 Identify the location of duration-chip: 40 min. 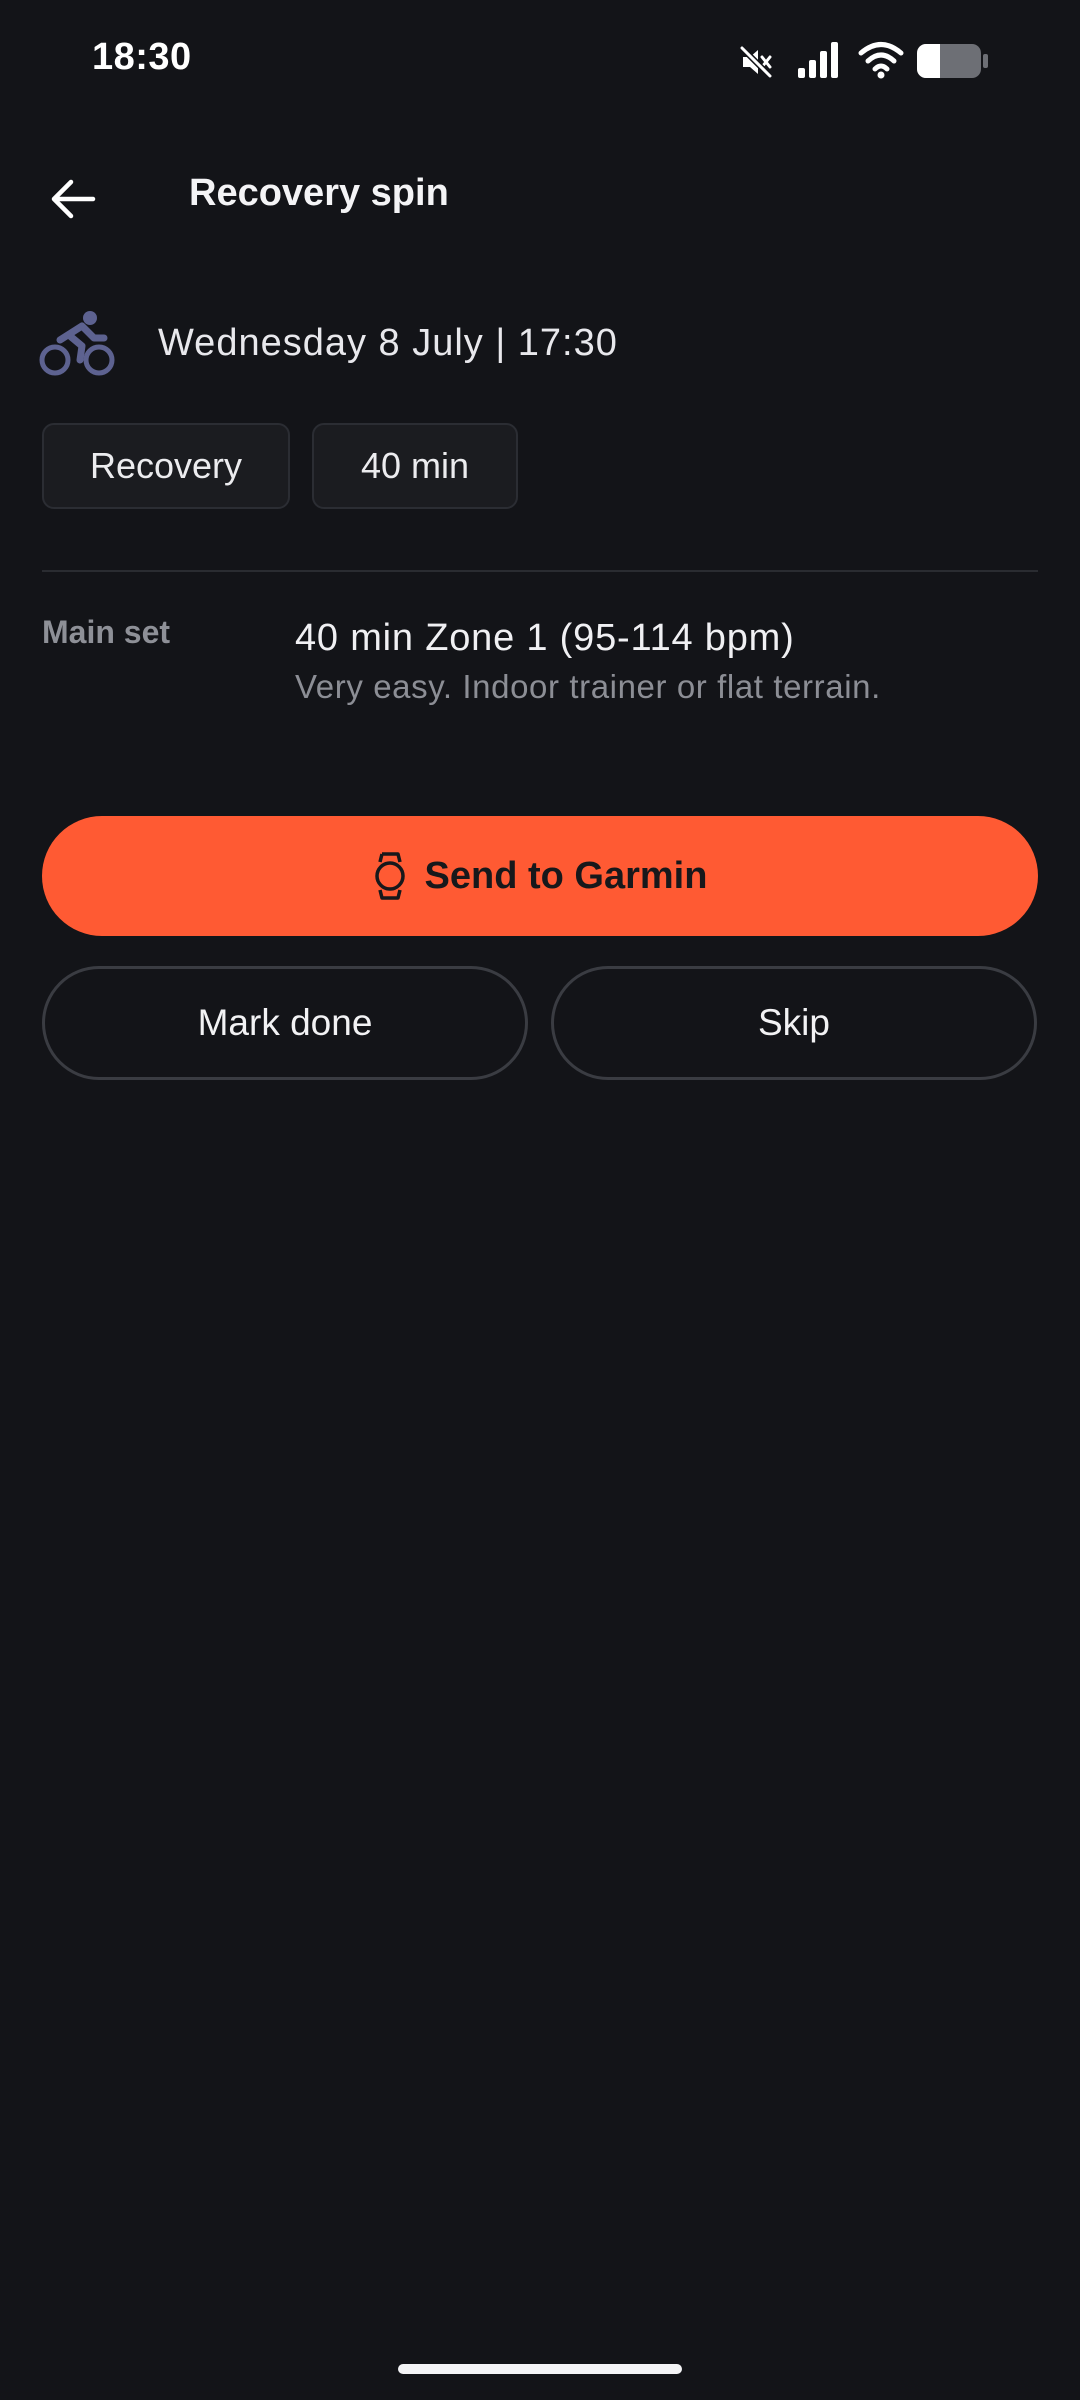
(415, 466).